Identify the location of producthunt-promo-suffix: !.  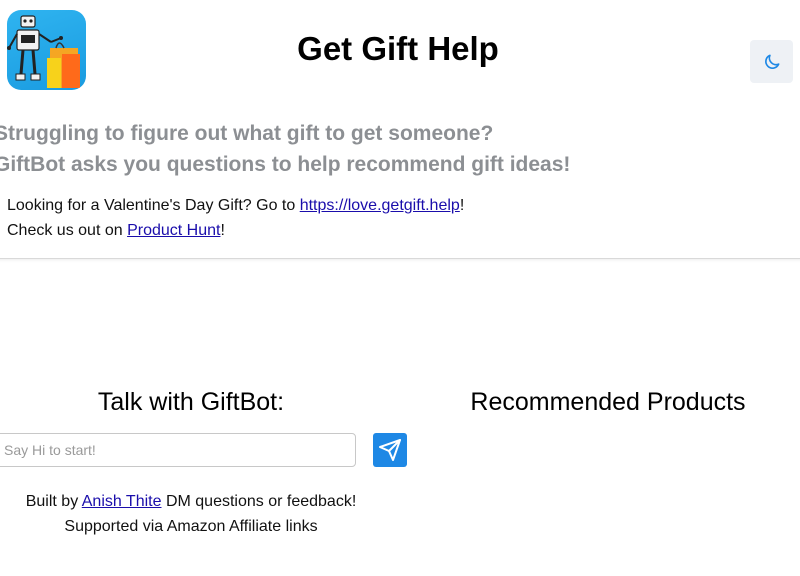
(222, 230).